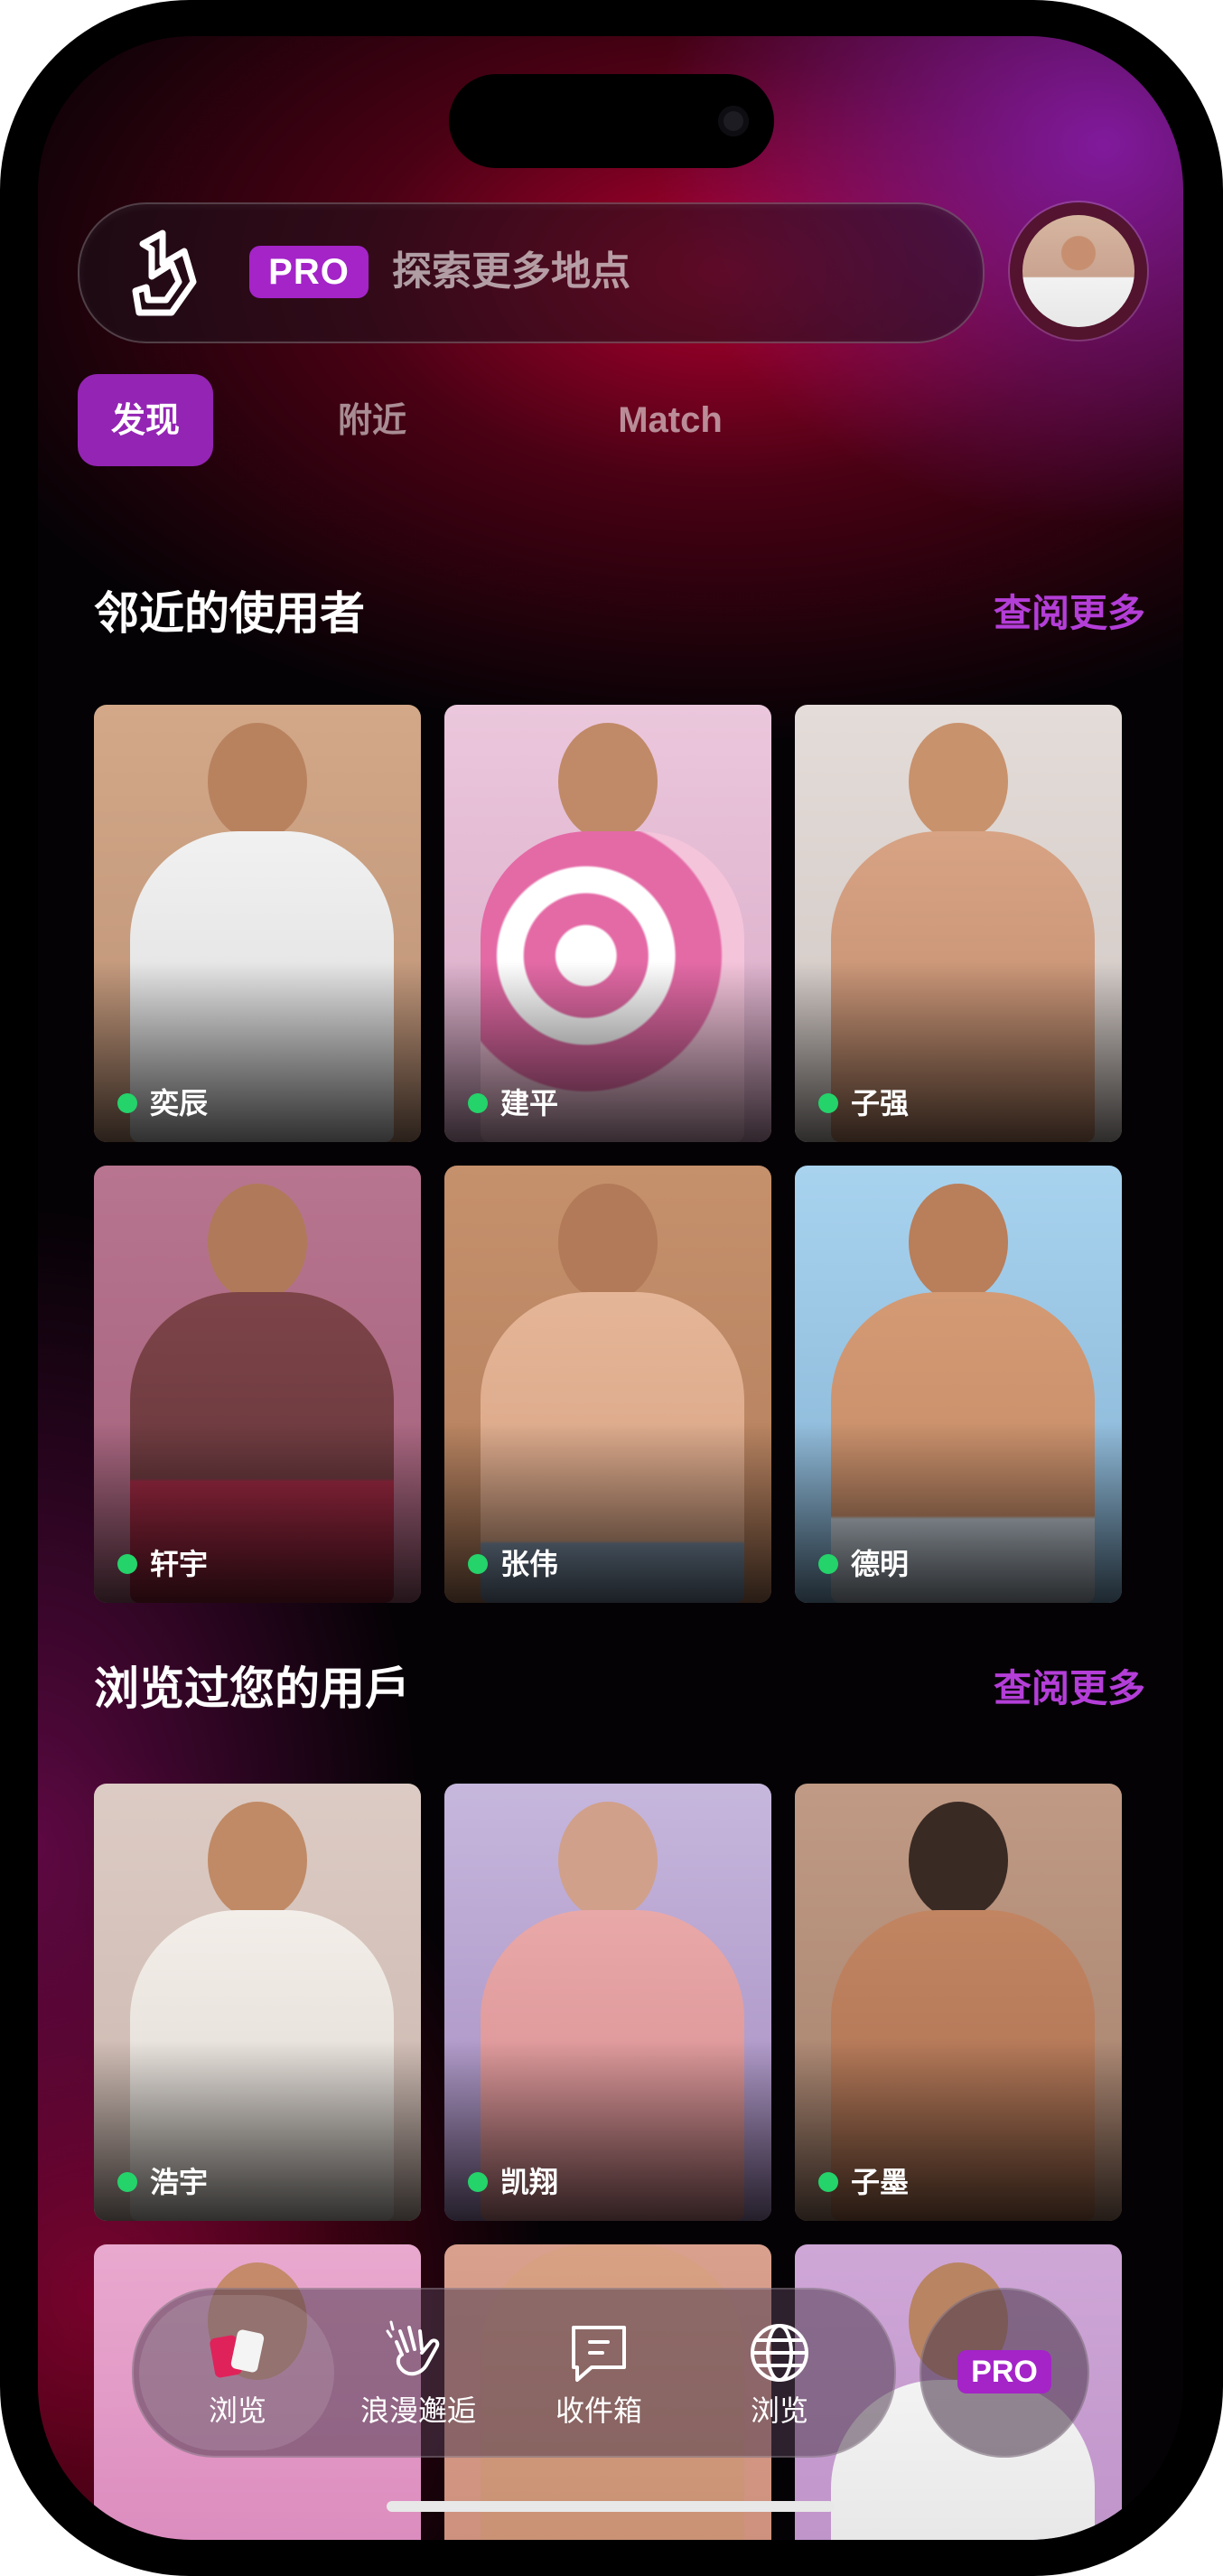  Describe the element at coordinates (959, 2002) in the screenshot. I see `user-card: 子墨` at that location.